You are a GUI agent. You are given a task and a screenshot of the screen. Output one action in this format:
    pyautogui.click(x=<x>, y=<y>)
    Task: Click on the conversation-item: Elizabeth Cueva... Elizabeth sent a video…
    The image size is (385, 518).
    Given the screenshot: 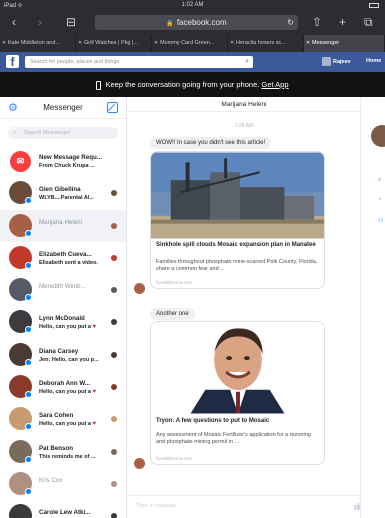 What is the action you would take?
    pyautogui.click(x=63, y=258)
    